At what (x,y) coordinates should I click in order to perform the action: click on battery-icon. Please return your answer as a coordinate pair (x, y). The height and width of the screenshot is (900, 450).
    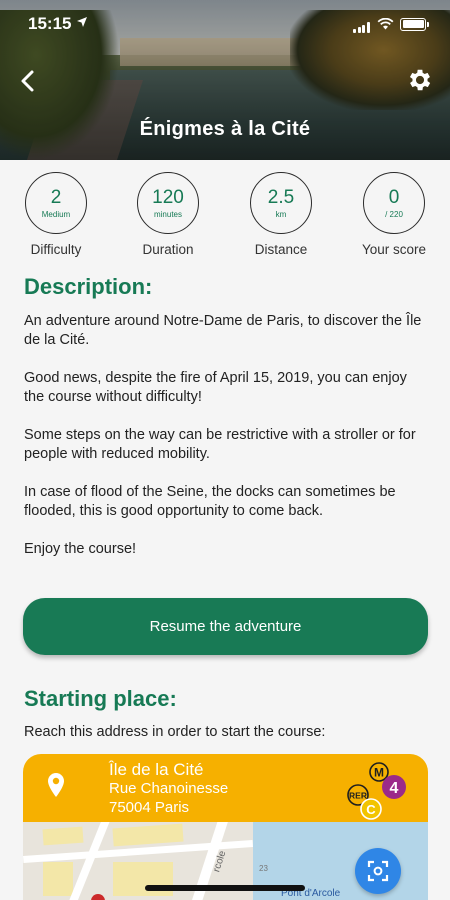
    Looking at the image, I should click on (414, 24).